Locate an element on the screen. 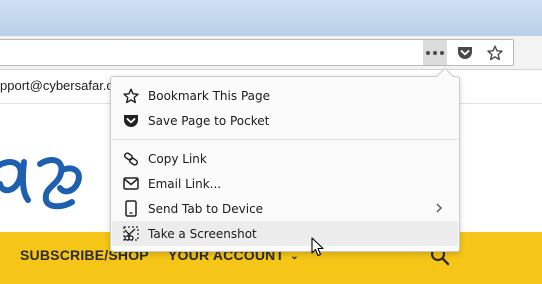 This screenshot has width=542, height=284. device-icon is located at coordinates (131, 209).